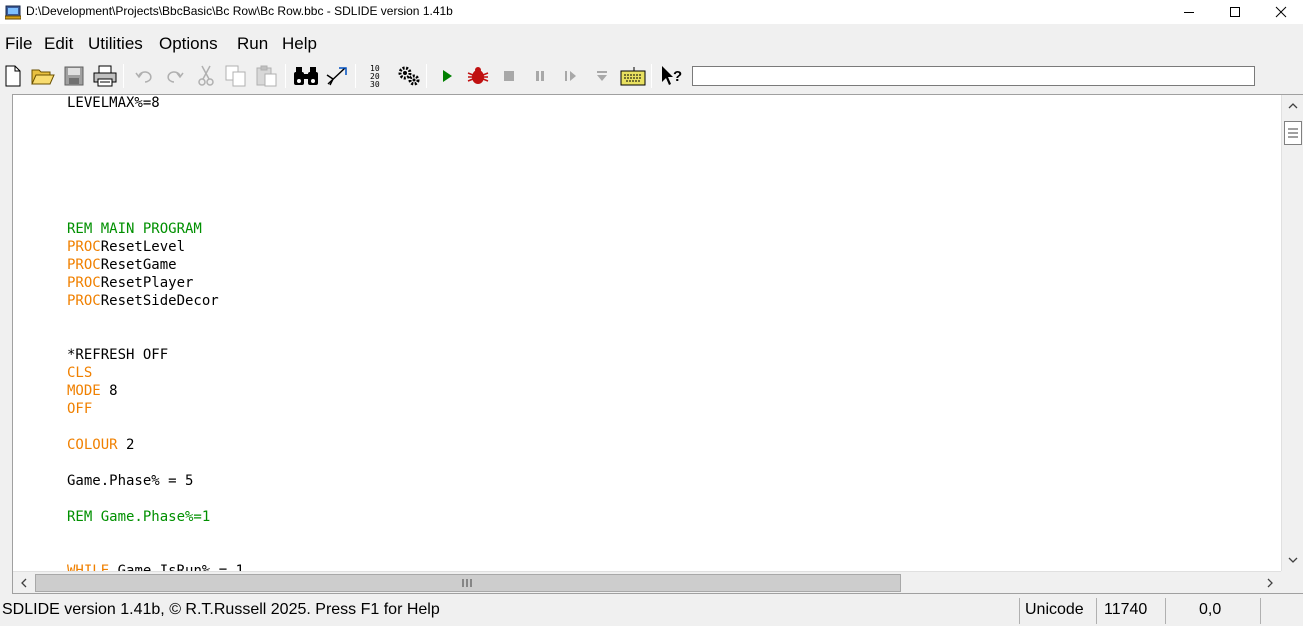 This screenshot has width=1303, height=626. Describe the element at coordinates (672, 76) in the screenshot. I see `context-help-button: ?` at that location.